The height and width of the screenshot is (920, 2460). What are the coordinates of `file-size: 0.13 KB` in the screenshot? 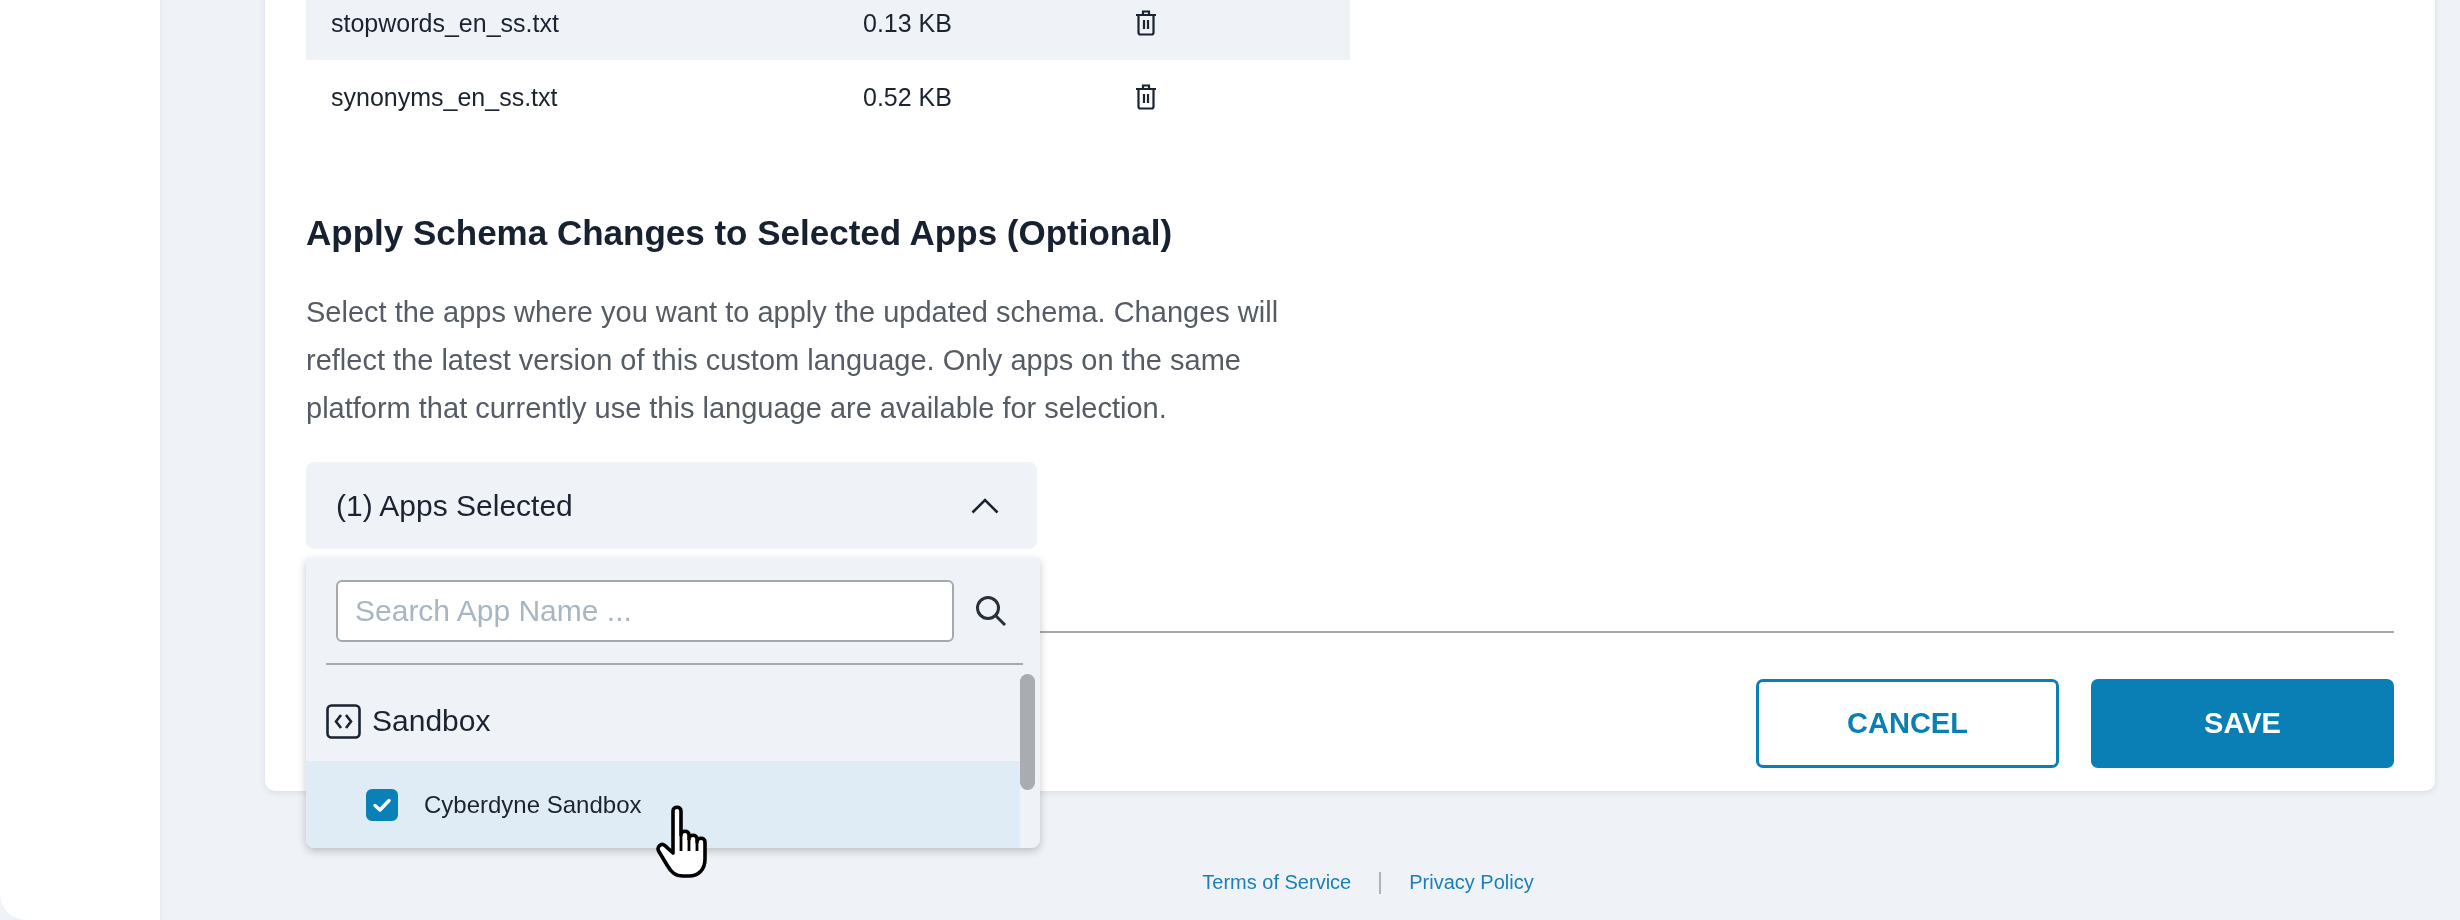 It's located at (907, 23).